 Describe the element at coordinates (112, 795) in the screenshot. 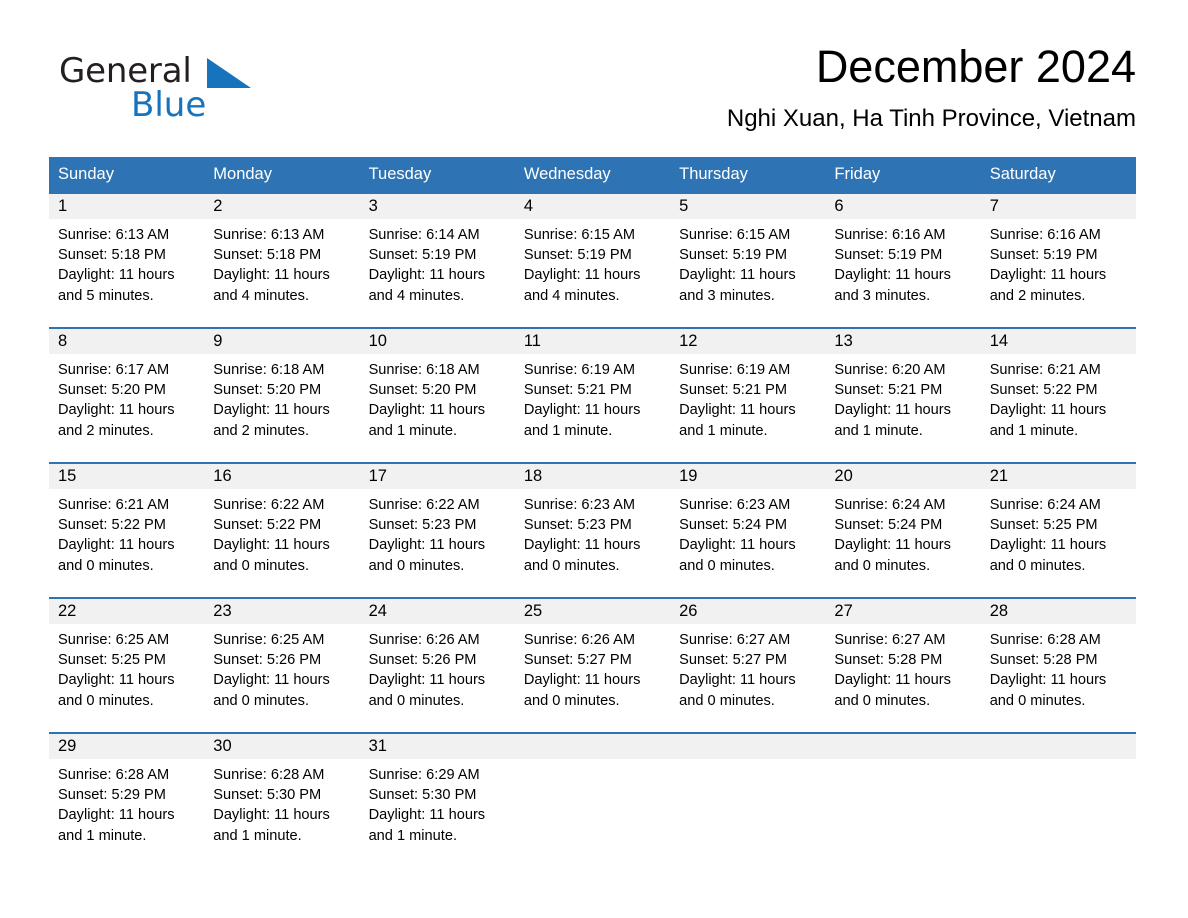

I see `sunset-text: Sunset: 5:29 PM` at that location.